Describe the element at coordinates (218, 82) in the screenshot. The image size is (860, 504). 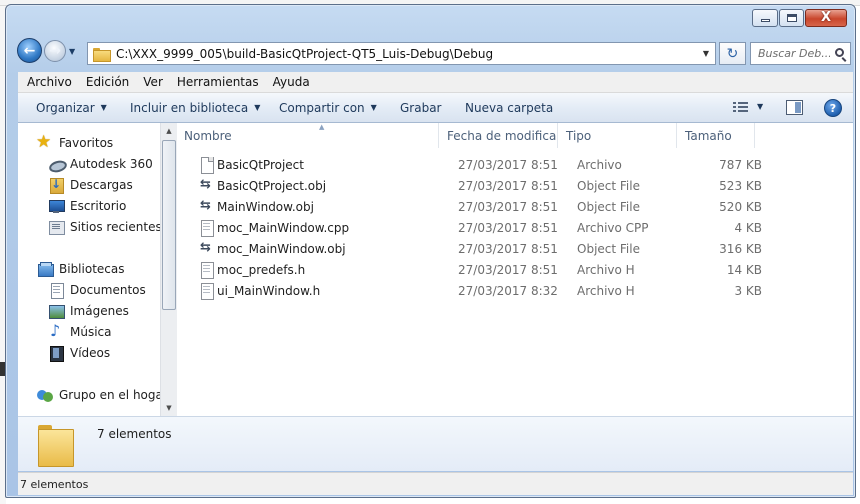
I see `menu-herramientas: Herramientas` at that location.